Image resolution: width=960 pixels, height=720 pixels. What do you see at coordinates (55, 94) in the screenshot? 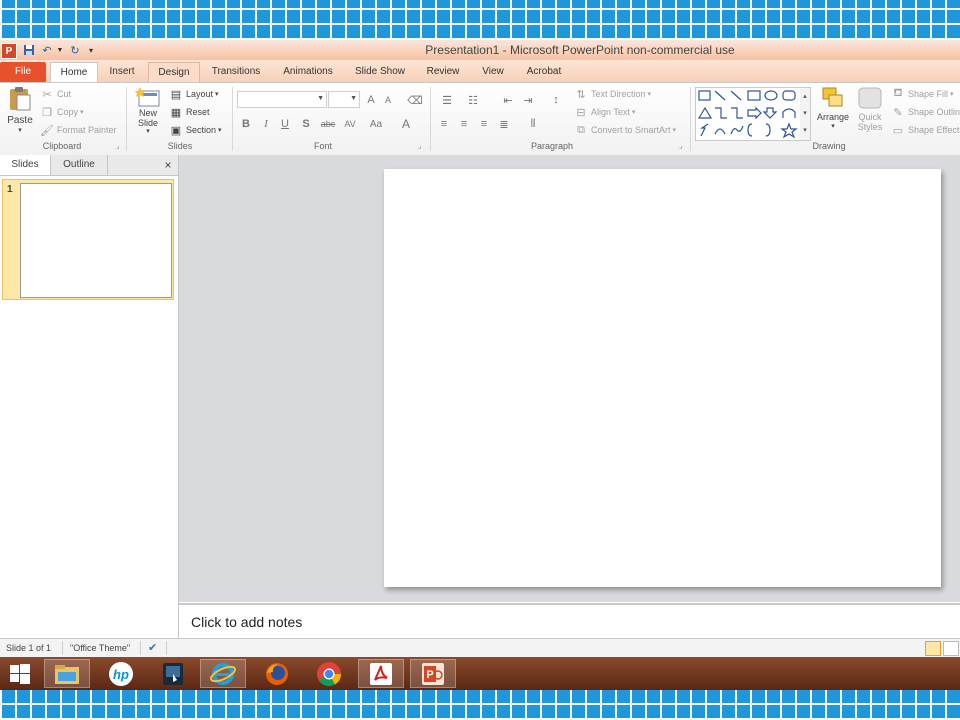
I see `cut-button: ✂ Cut` at bounding box center [55, 94].